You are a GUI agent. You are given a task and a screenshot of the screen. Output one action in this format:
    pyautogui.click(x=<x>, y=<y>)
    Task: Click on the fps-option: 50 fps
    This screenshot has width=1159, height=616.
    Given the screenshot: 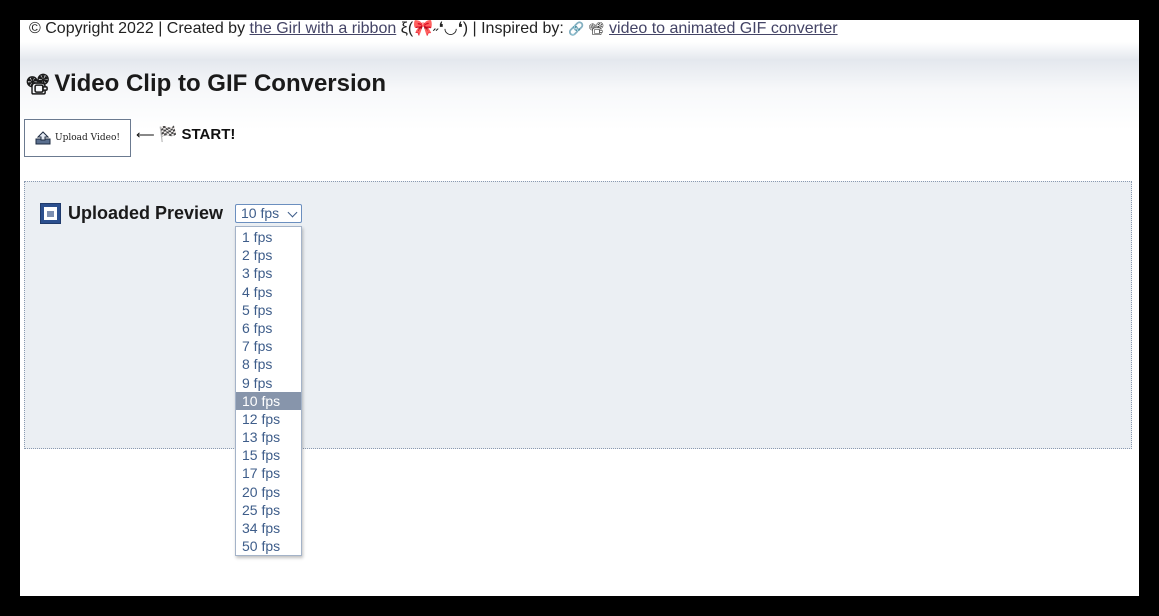 What is the action you would take?
    pyautogui.click(x=268, y=546)
    